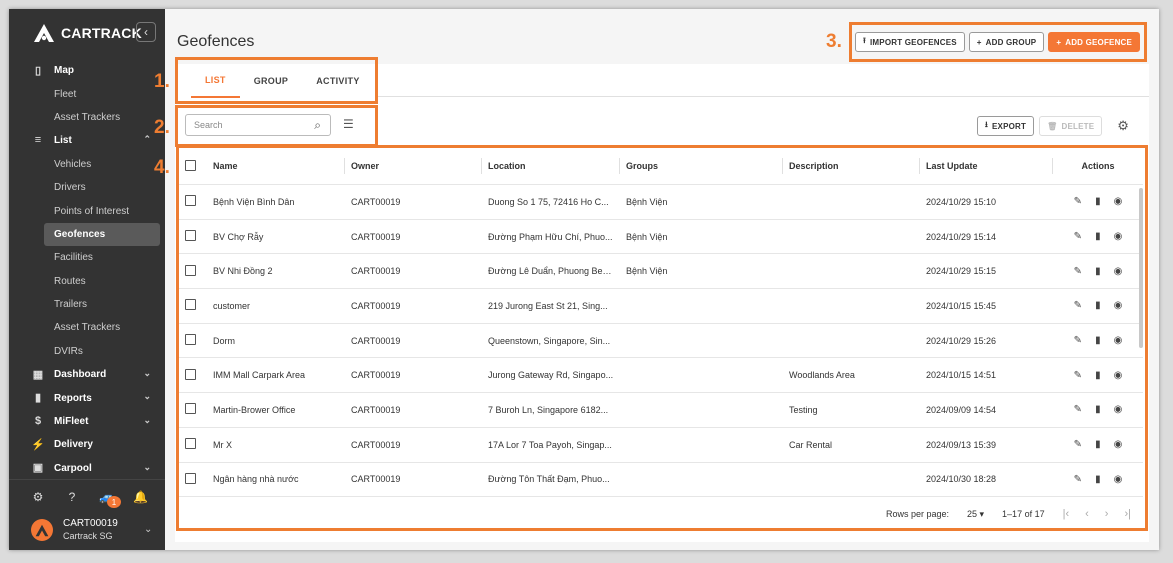  I want to click on bell-icon: 🔔, so click(140, 503).